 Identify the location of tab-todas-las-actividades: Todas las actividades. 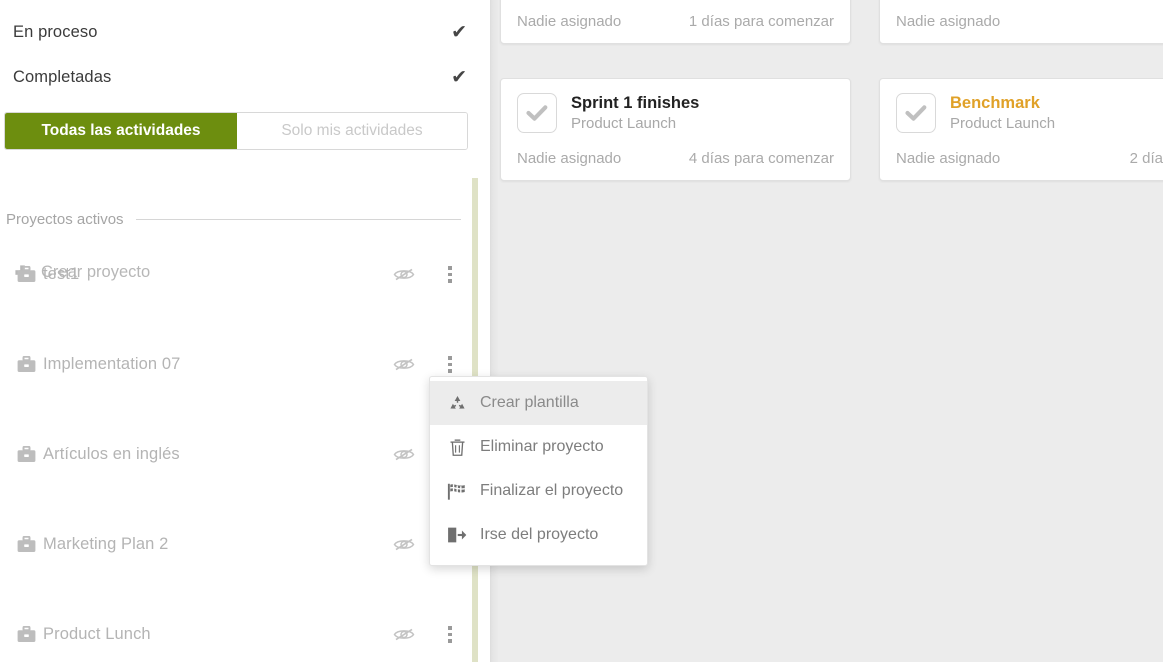
(121, 131).